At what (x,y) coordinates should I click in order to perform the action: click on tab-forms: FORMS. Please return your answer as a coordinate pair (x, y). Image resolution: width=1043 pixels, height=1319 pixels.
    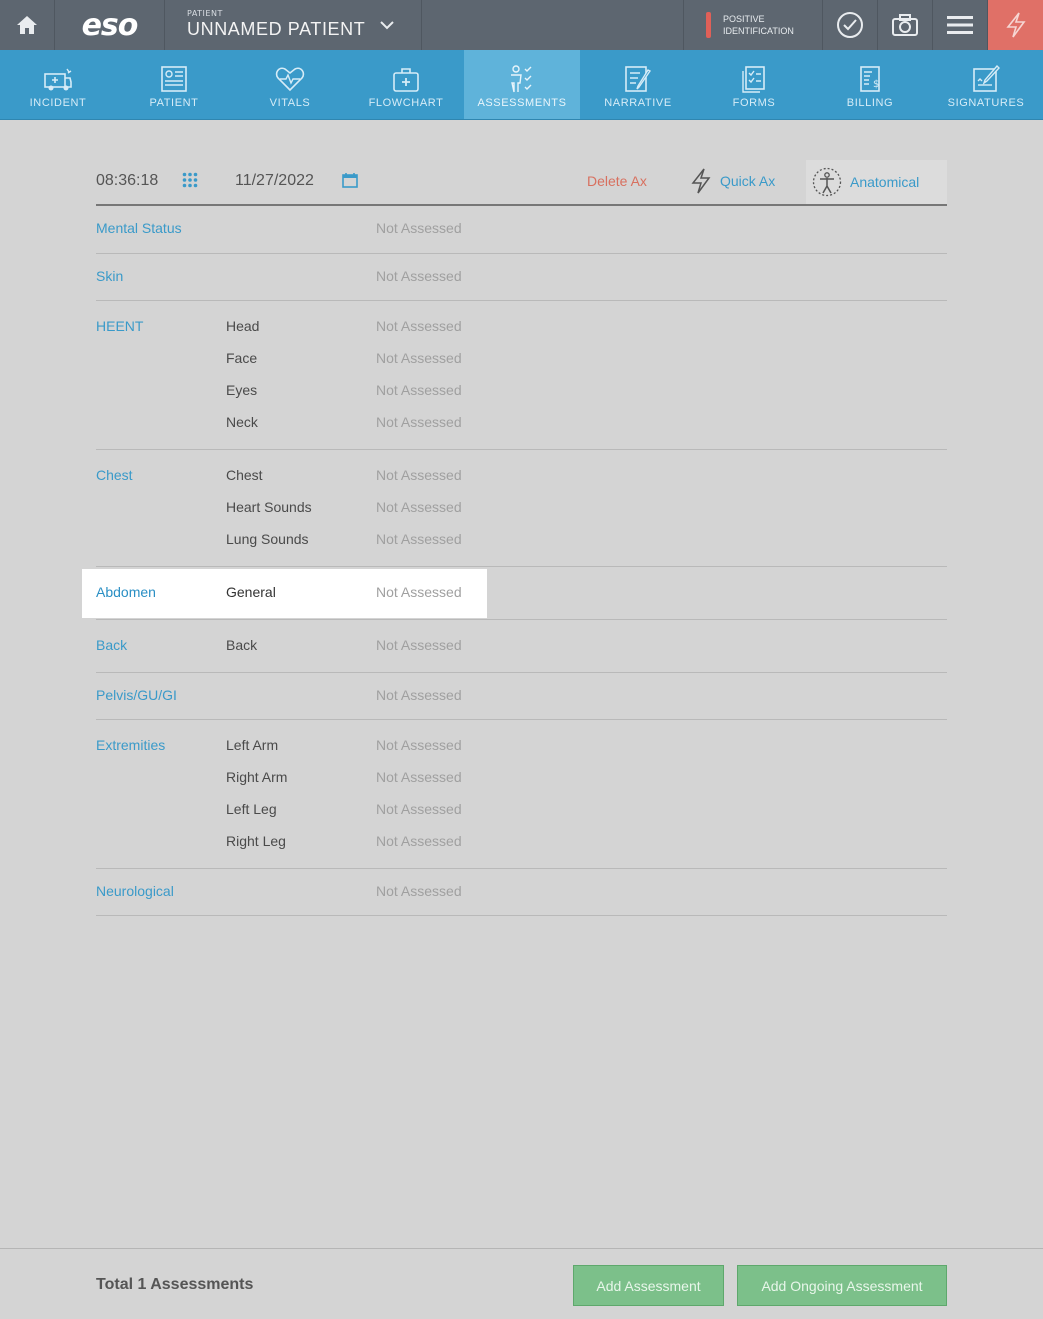
    Looking at the image, I should click on (754, 84).